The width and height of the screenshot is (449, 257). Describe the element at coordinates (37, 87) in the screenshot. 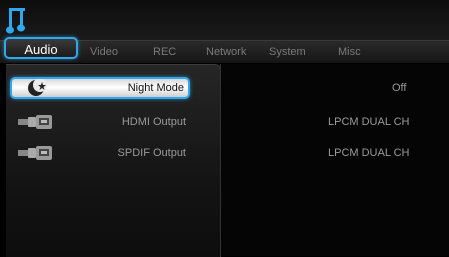

I see `moon-star-icon` at that location.